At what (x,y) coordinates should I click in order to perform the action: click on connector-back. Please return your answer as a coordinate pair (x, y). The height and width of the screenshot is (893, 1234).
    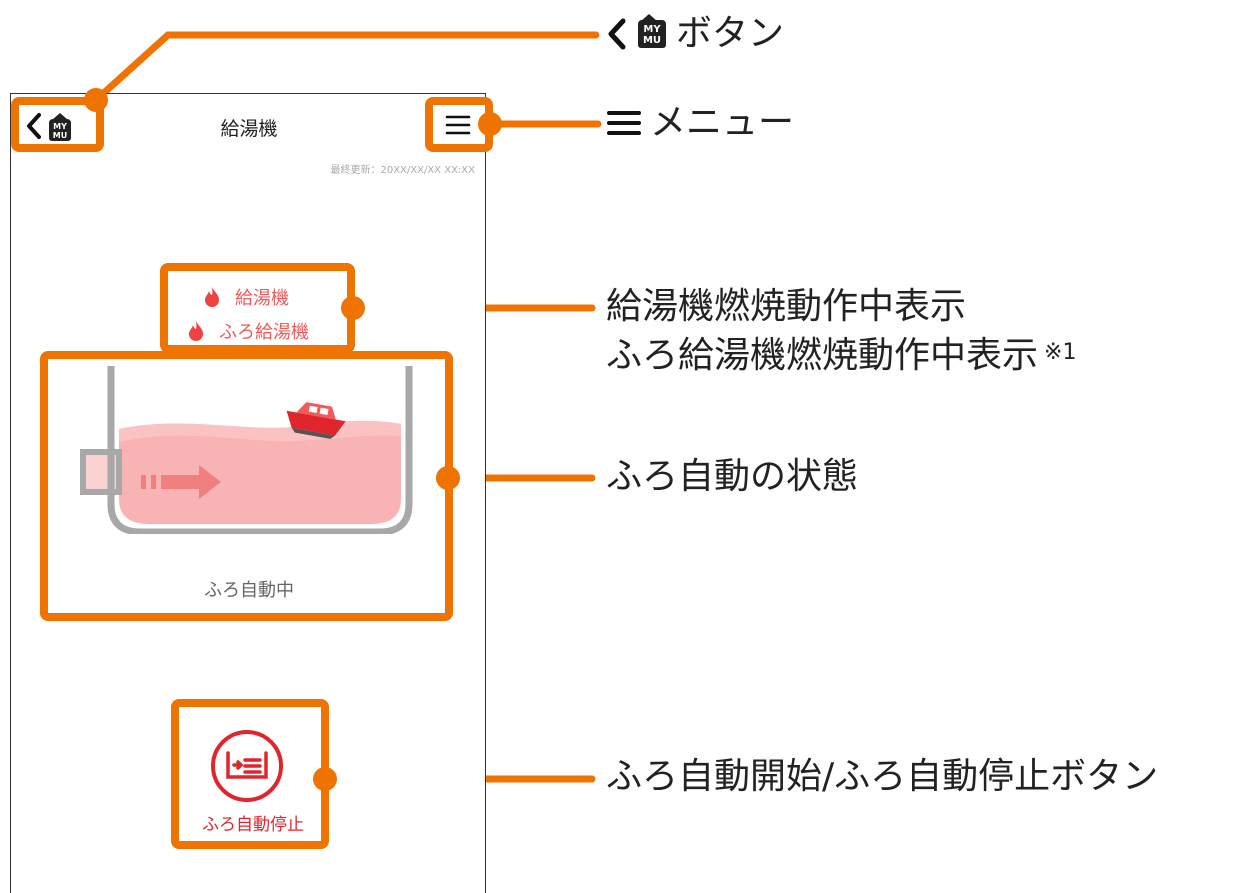
    Looking at the image, I should click on (346, 67).